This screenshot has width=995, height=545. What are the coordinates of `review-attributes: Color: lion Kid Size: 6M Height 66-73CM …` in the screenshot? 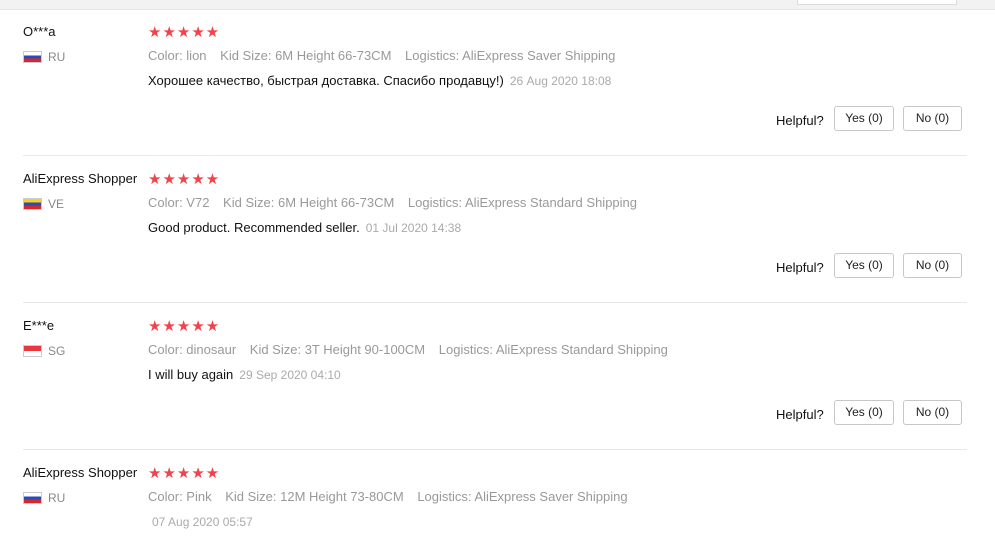 It's located at (381, 55).